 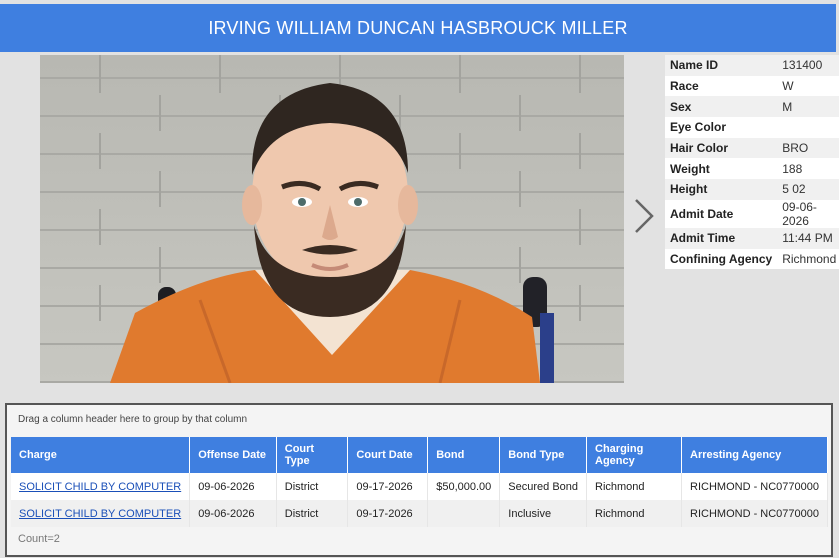 I want to click on detail-label: Race, so click(x=684, y=86).